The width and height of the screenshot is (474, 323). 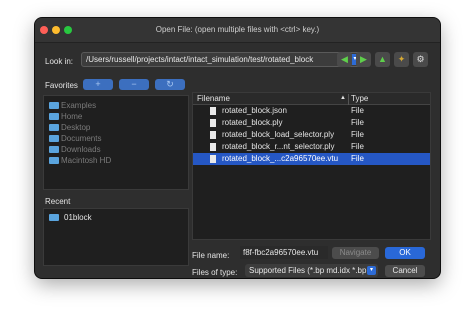 I want to click on new-folder-icon: ✦, so click(x=401, y=59).